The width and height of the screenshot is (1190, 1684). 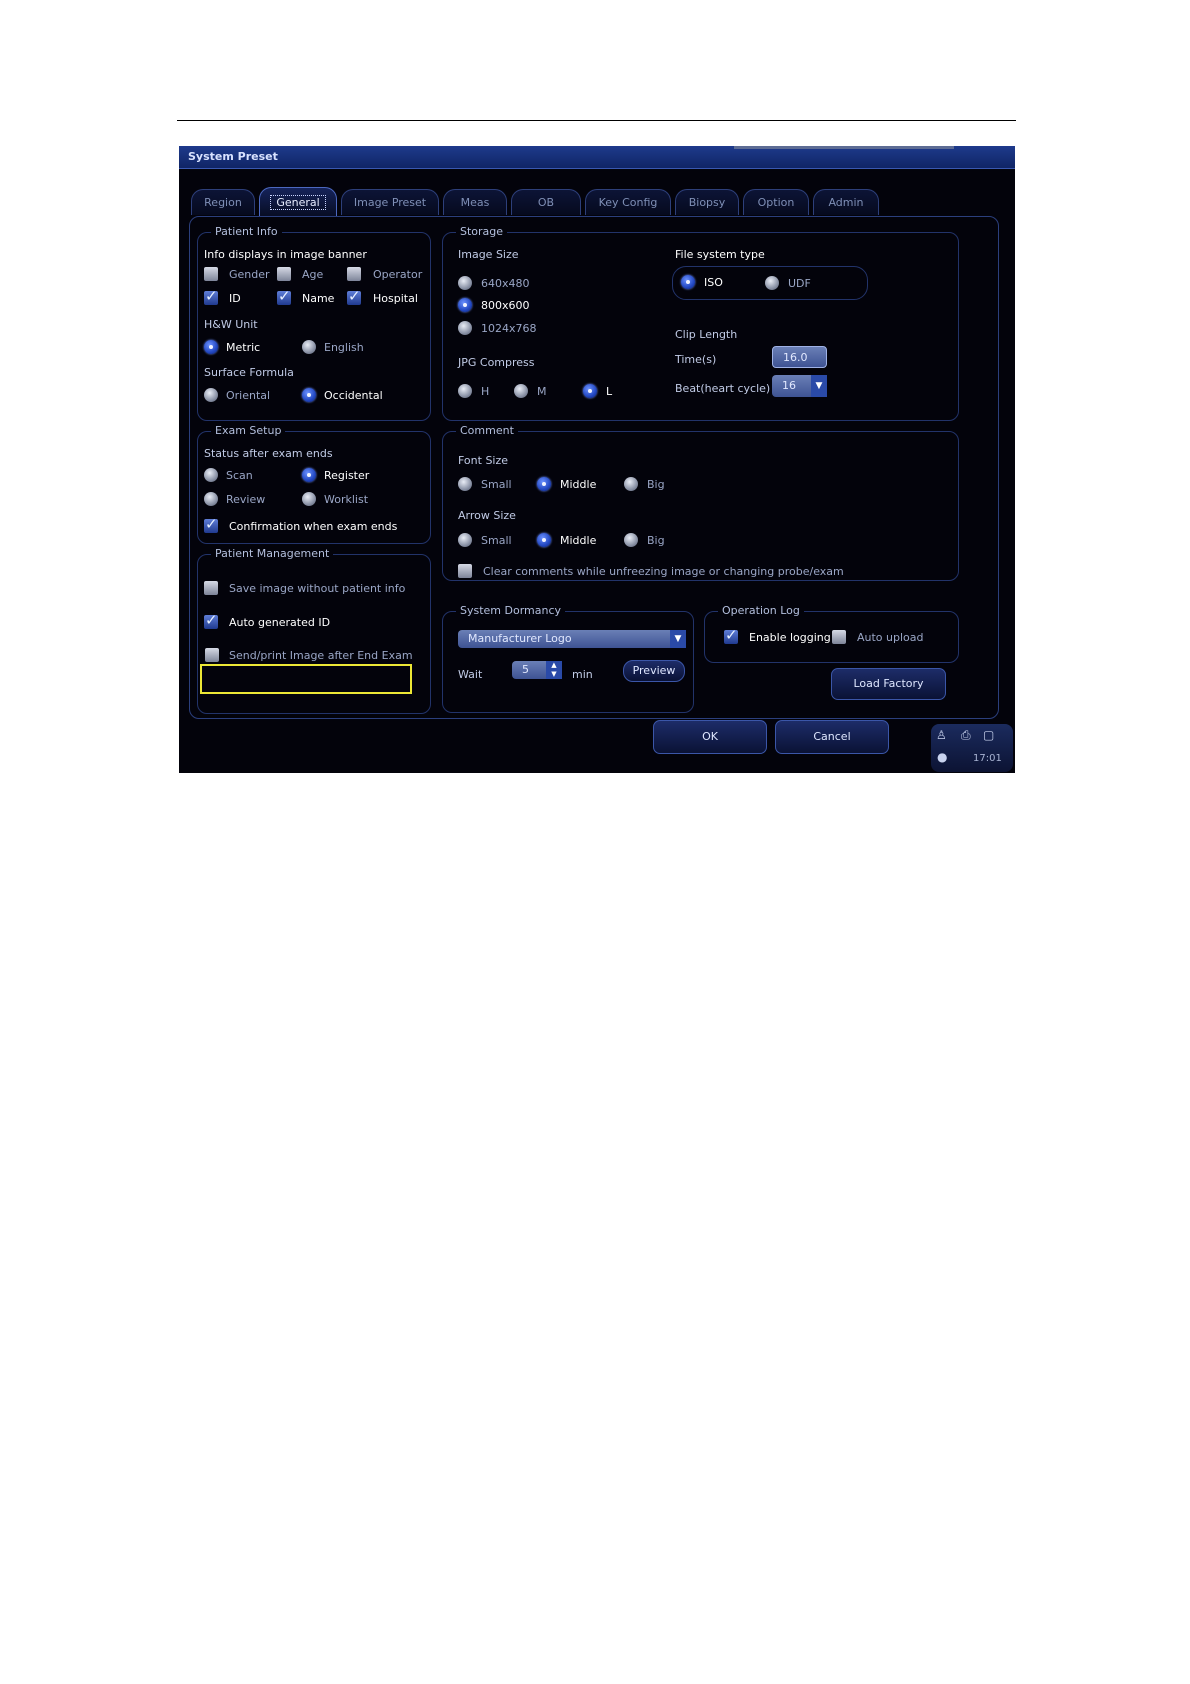 What do you see at coordinates (966, 735) in the screenshot?
I see `printer-icon: ⎙` at bounding box center [966, 735].